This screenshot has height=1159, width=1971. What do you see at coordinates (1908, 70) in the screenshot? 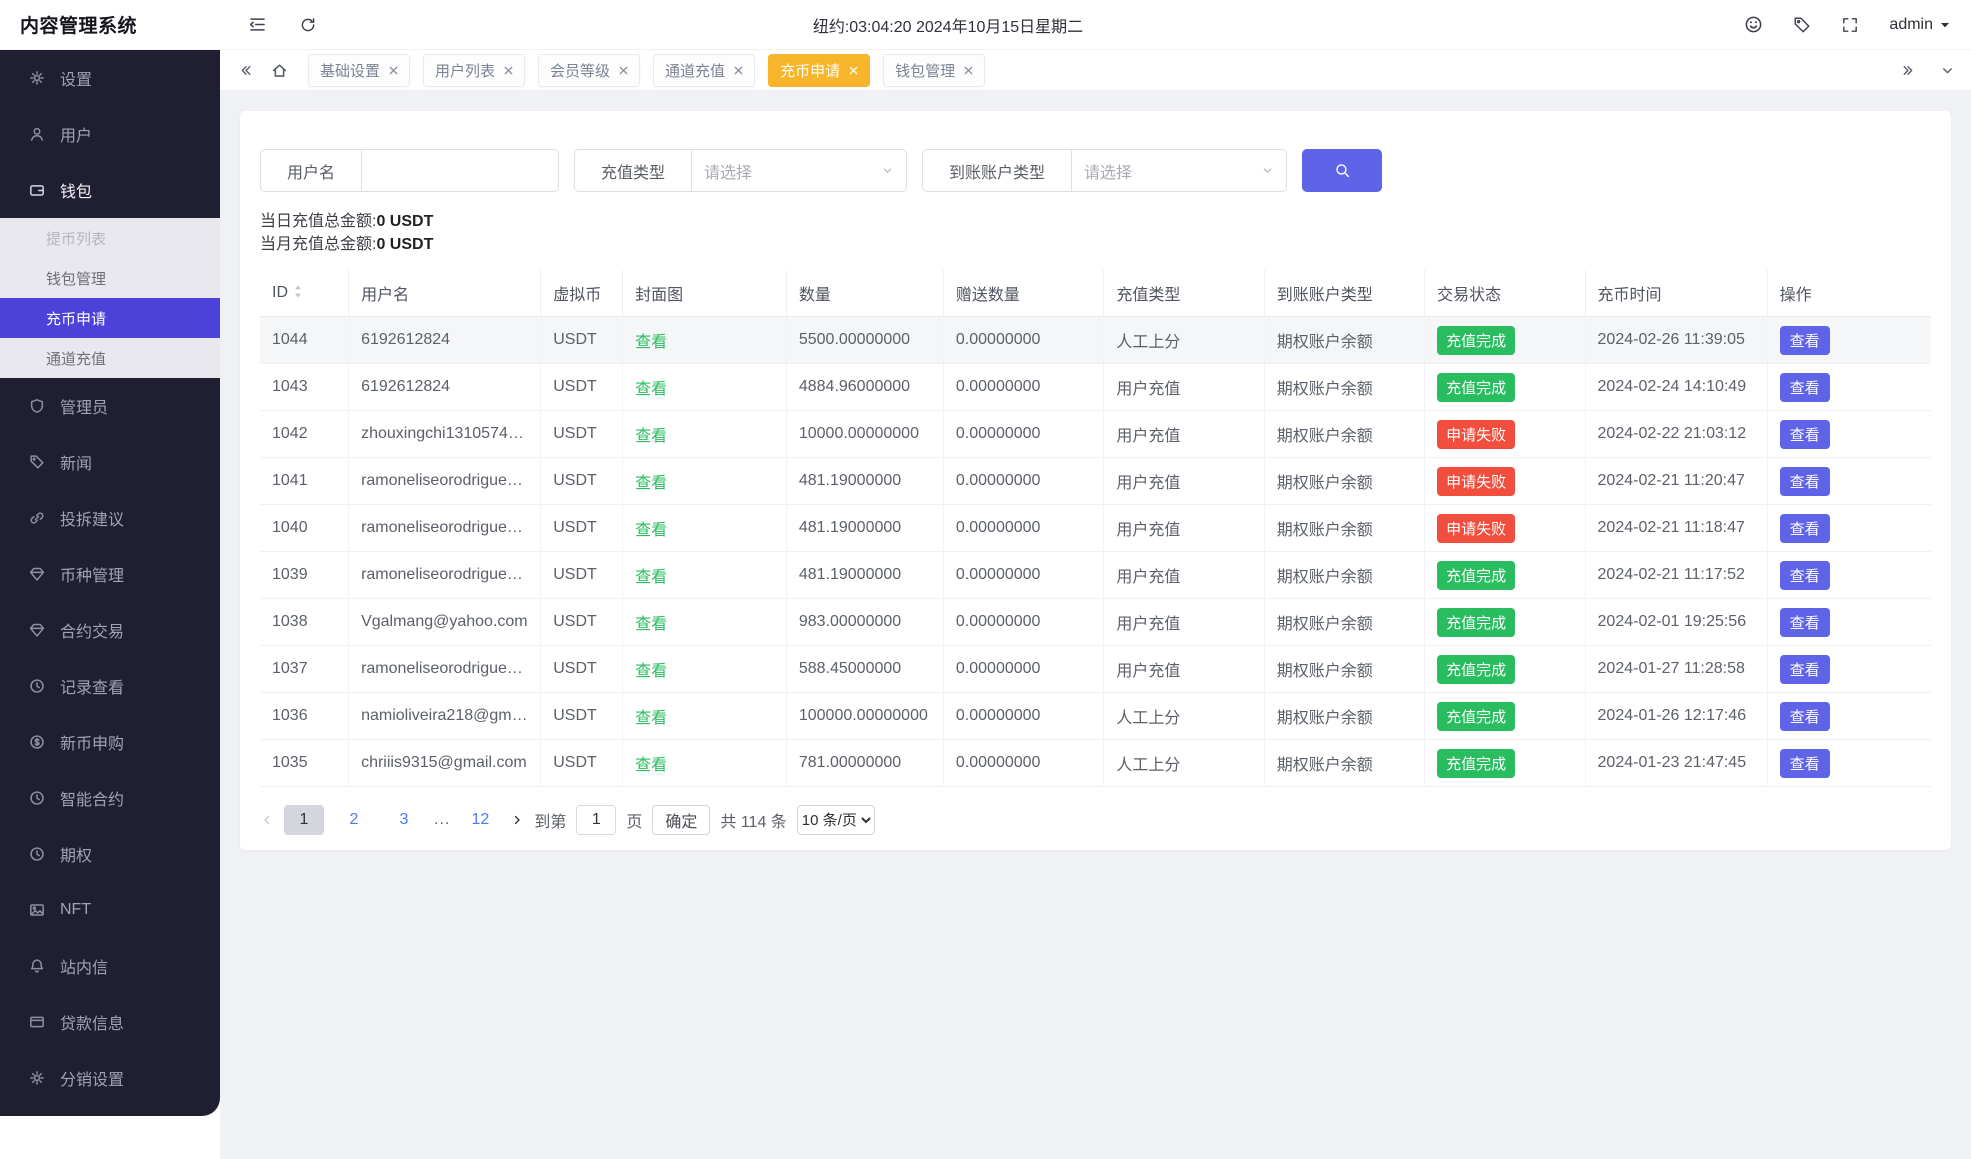
I see `scroll-tabs-right-icon` at bounding box center [1908, 70].